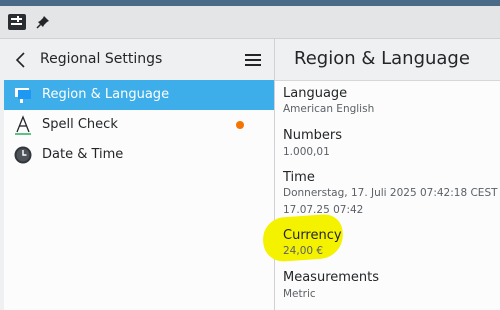 The image size is (500, 310). I want to click on notification-badge, so click(240, 125).